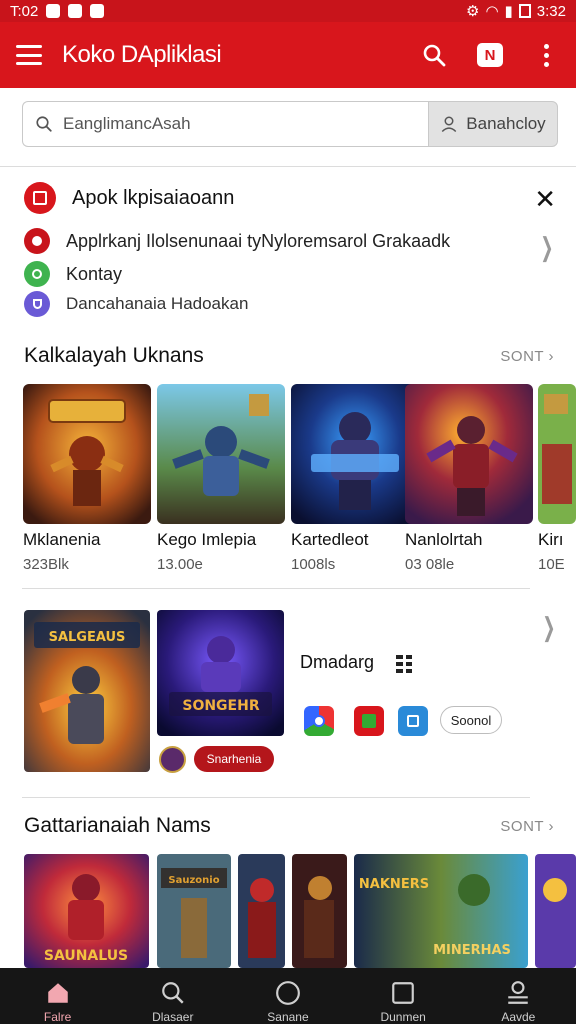 This screenshot has width=576, height=1024. Describe the element at coordinates (114, 355) in the screenshot. I see `section-title: Kalkalayah Uknans` at that location.